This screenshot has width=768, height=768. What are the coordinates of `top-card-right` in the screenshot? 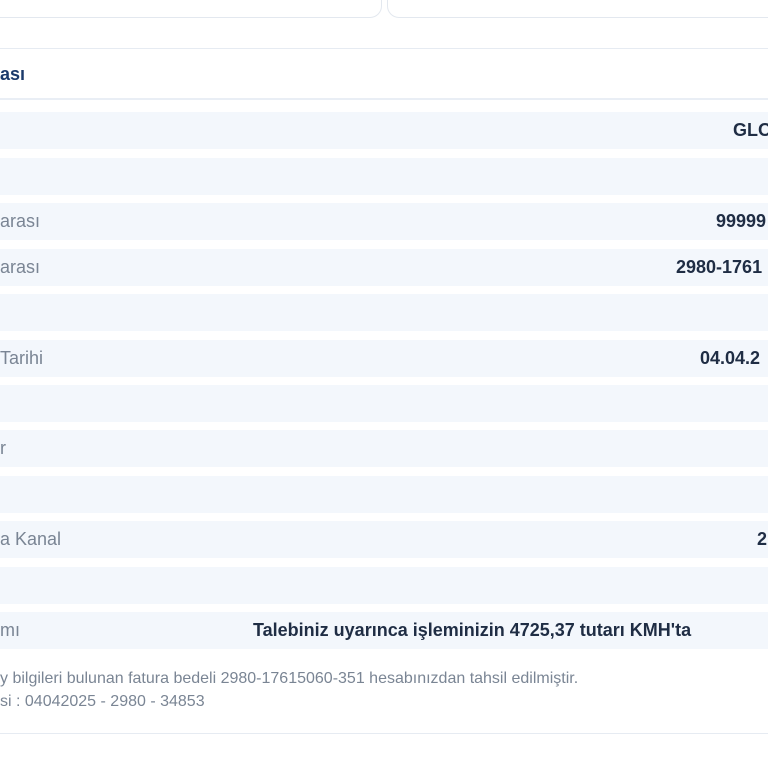 It's located at (577, 9).